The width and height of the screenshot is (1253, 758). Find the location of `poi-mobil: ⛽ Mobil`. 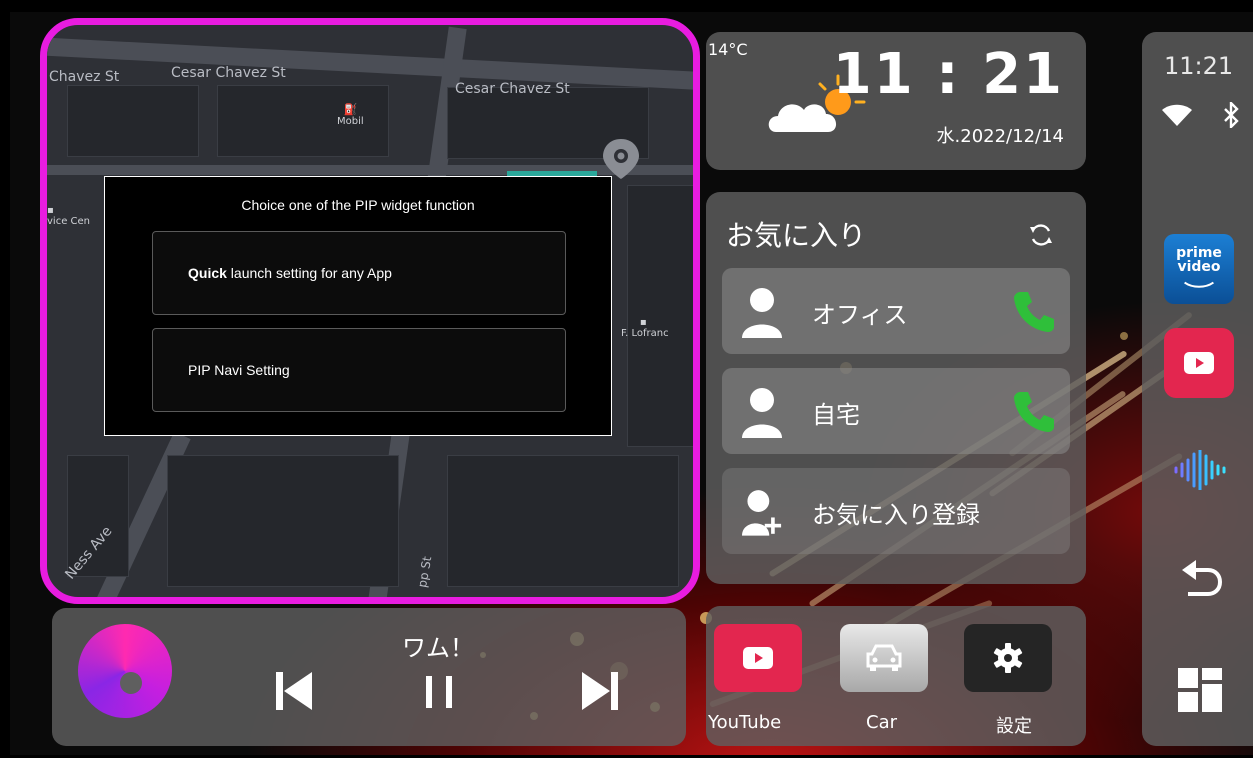

poi-mobil: ⛽ Mobil is located at coordinates (350, 115).